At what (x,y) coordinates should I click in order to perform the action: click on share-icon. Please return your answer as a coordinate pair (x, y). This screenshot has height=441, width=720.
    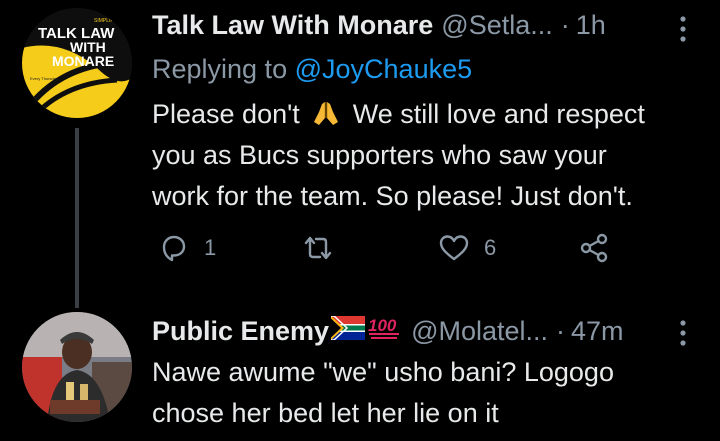
    Looking at the image, I should click on (594, 248).